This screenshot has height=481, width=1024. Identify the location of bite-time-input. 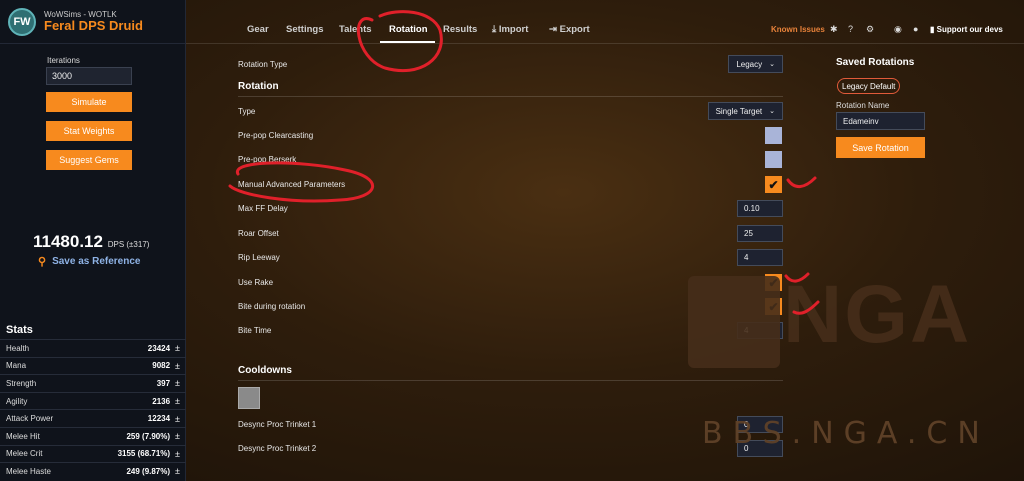
(760, 330).